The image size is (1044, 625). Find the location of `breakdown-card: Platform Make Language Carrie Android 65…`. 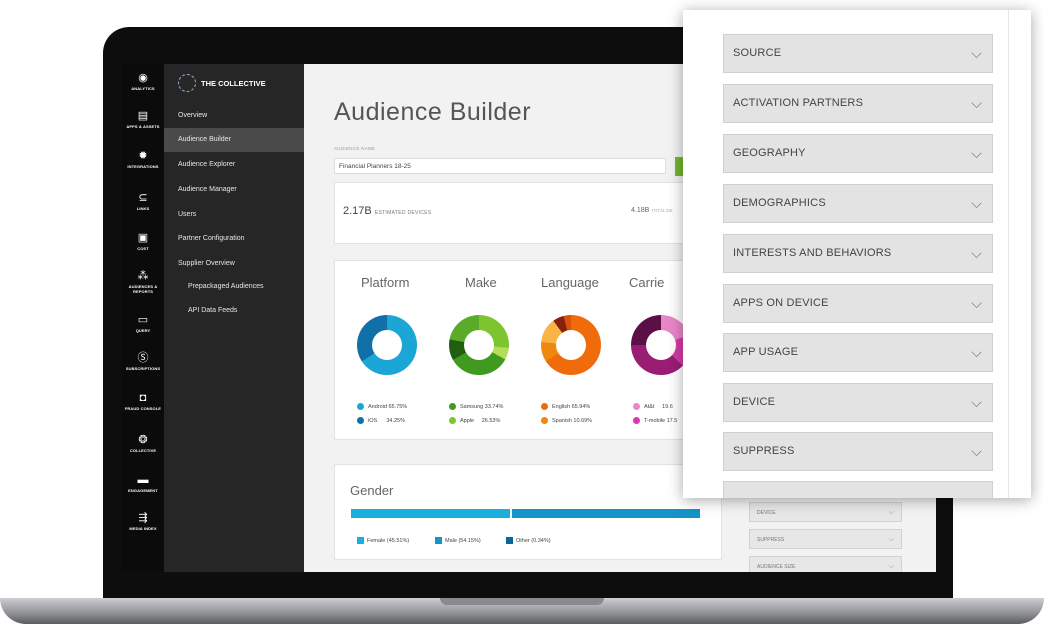

breakdown-card: Platform Make Language Carrie Android 65… is located at coordinates (515, 350).